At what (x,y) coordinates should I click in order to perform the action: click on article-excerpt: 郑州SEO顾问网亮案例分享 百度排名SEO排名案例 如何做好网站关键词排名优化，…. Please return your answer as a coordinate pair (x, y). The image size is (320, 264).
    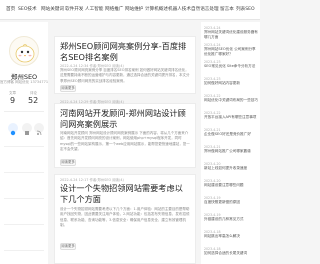
    Looking at the image, I should click on (125, 75).